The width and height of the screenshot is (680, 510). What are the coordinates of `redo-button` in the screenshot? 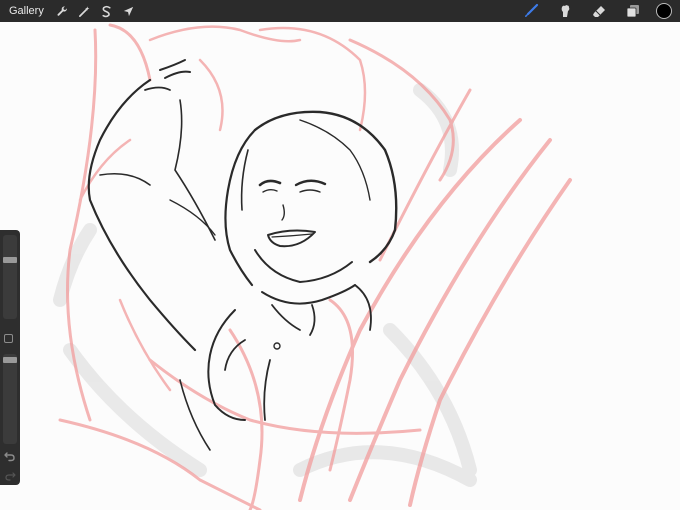 It's located at (10, 475).